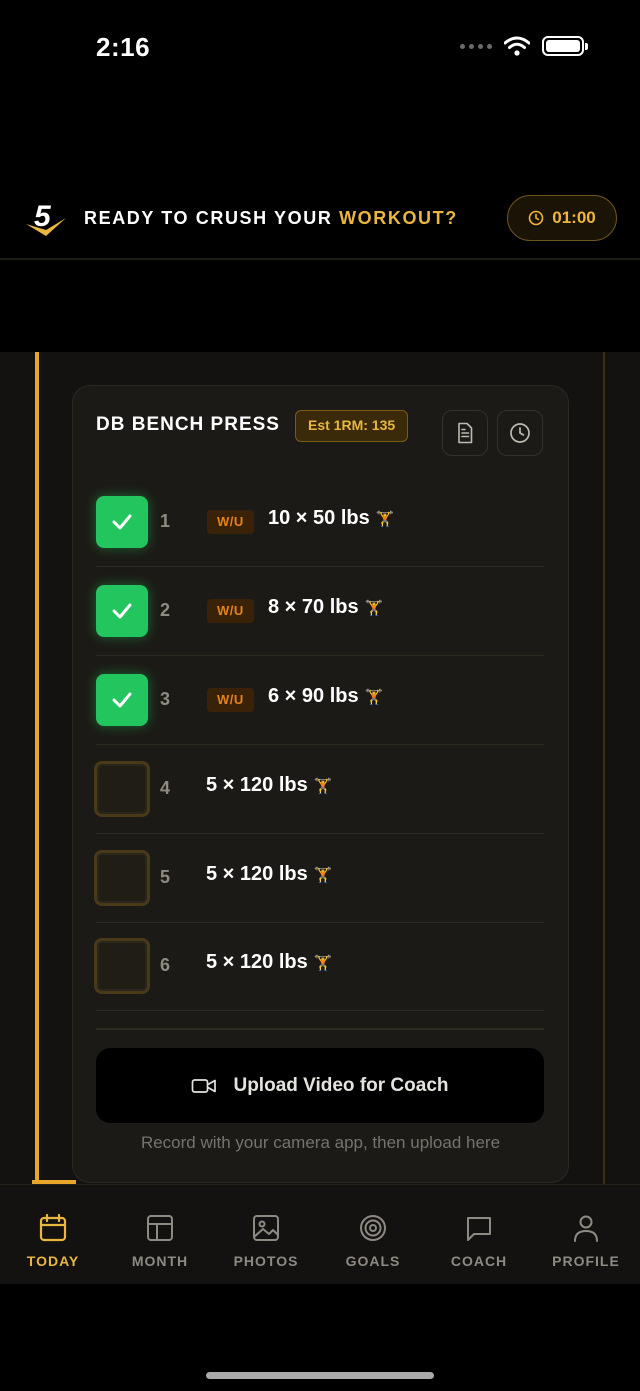 The height and width of the screenshot is (1391, 640). I want to click on set-number: 3, so click(165, 699).